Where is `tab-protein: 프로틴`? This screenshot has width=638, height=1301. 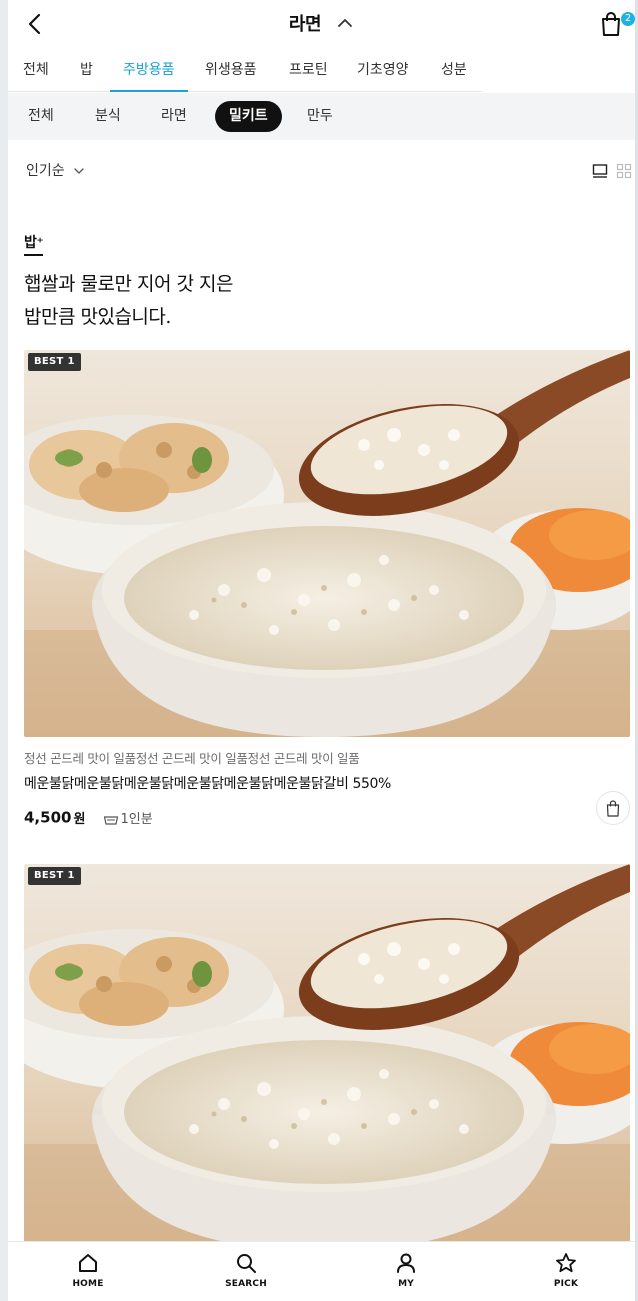
tab-protein: 프로틴 is located at coordinates (308, 72).